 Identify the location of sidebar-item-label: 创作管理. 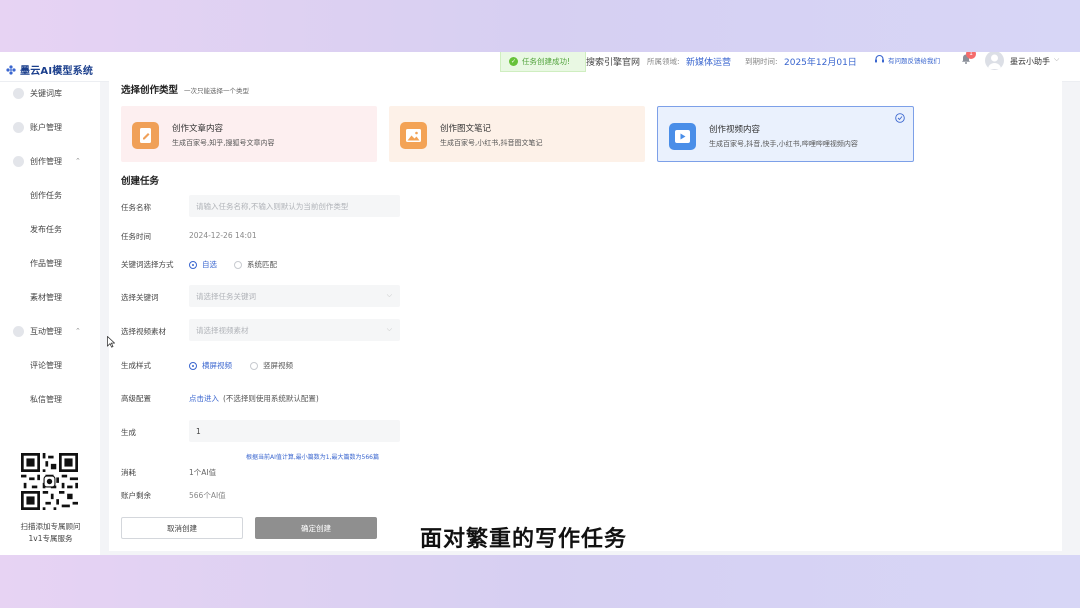
(46, 161).